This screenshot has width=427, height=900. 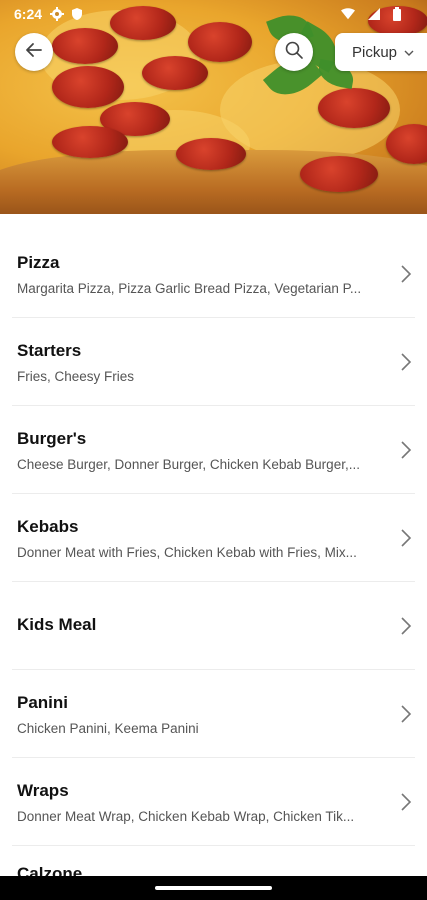 I want to click on search-icon, so click(x=294, y=52).